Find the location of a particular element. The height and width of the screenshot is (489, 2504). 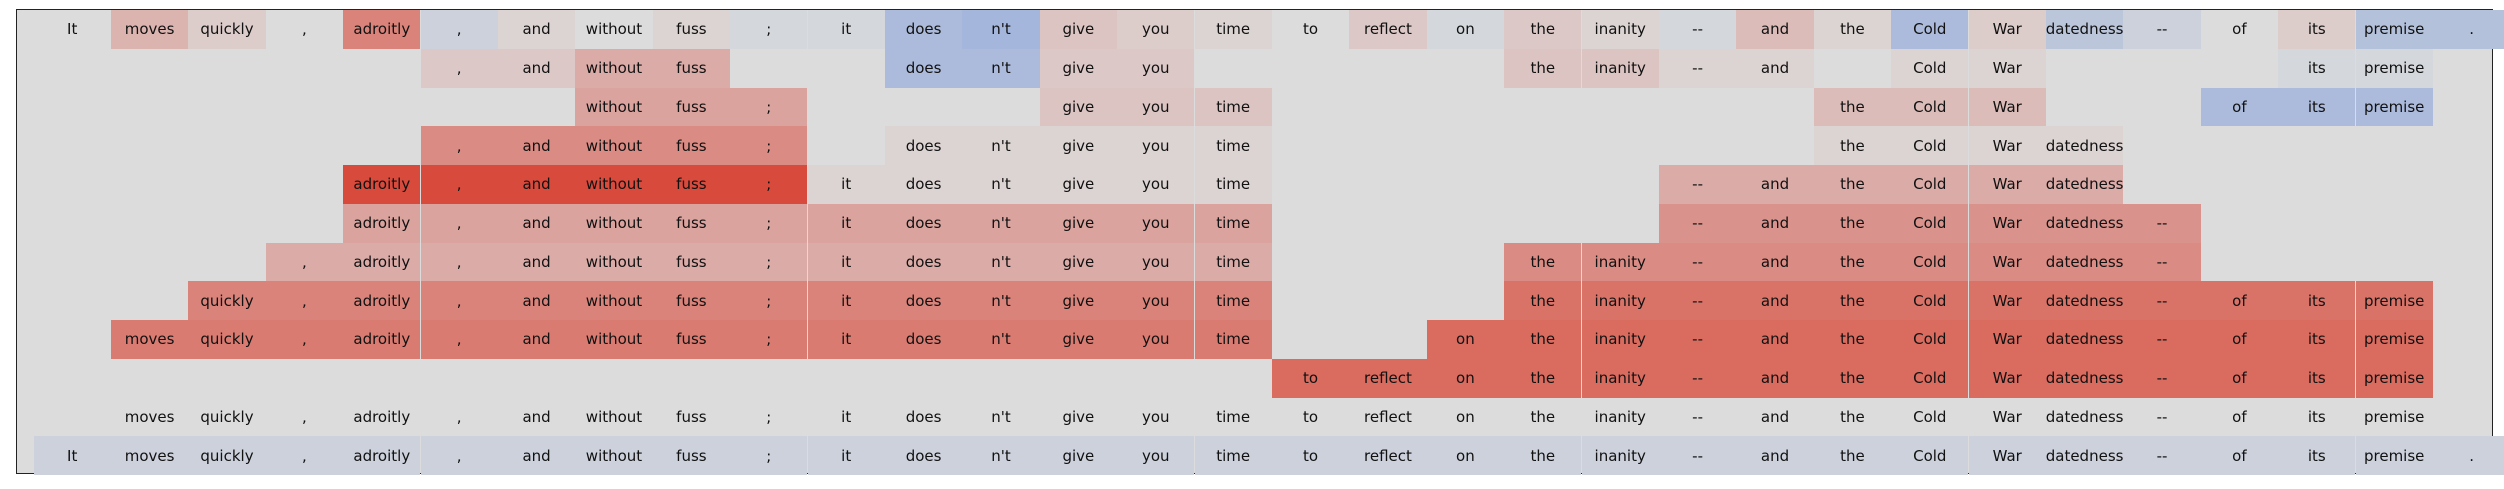

heatmap-cell: moves is located at coordinates (149, 455).